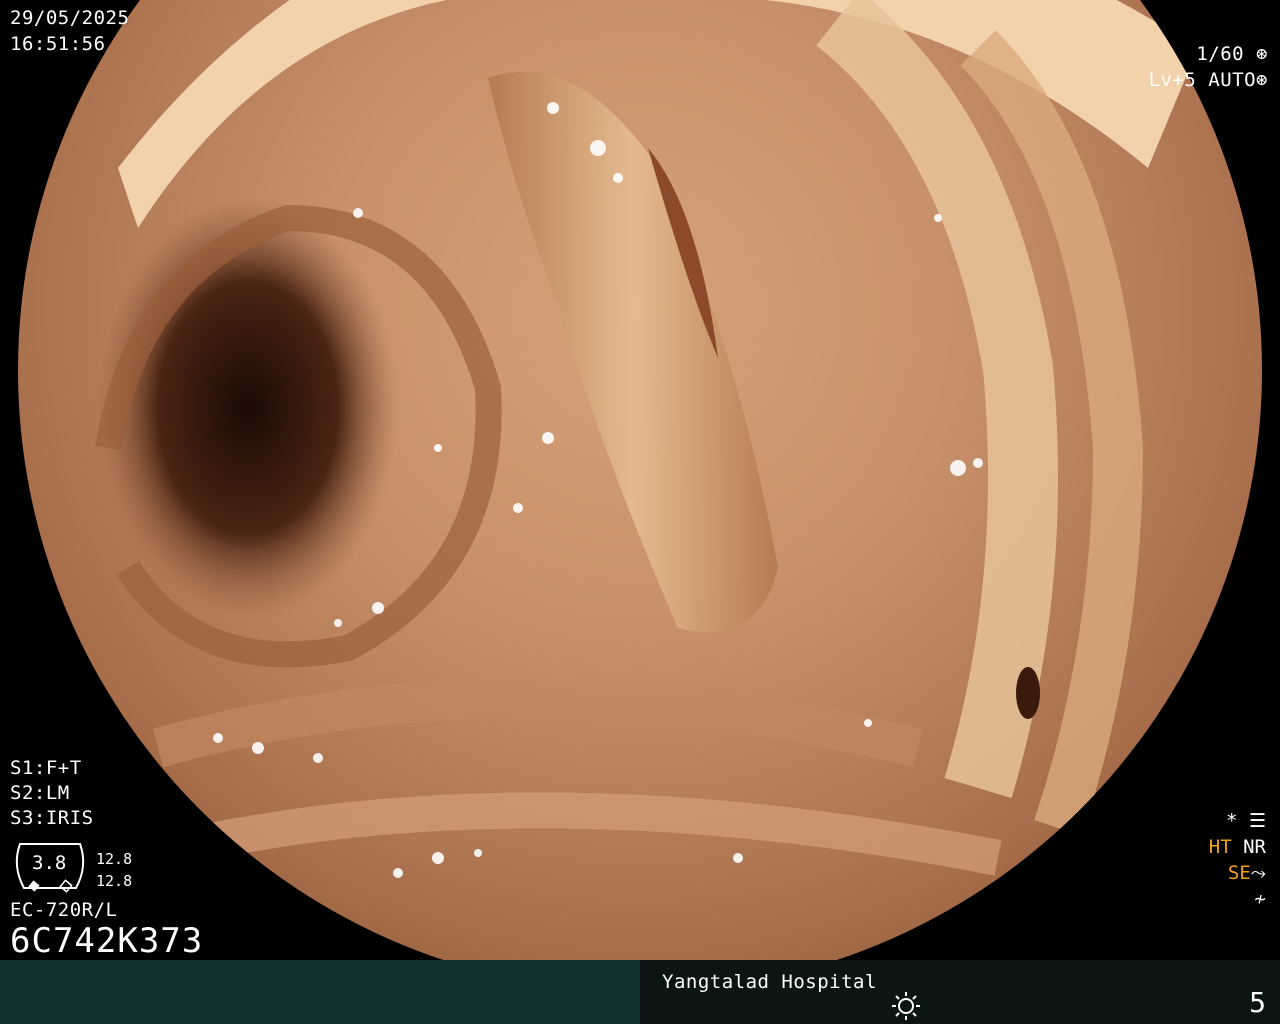 This screenshot has height=1024, width=1280. I want to click on curve-icon: ⤳, so click(1258, 873).